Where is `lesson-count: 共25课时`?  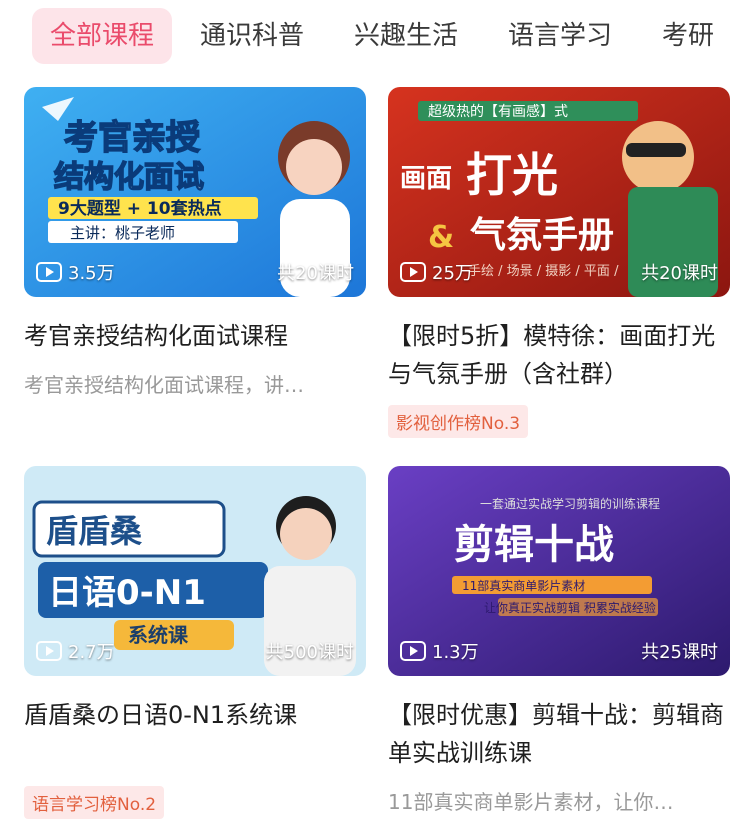 lesson-count: 共25课时 is located at coordinates (679, 652).